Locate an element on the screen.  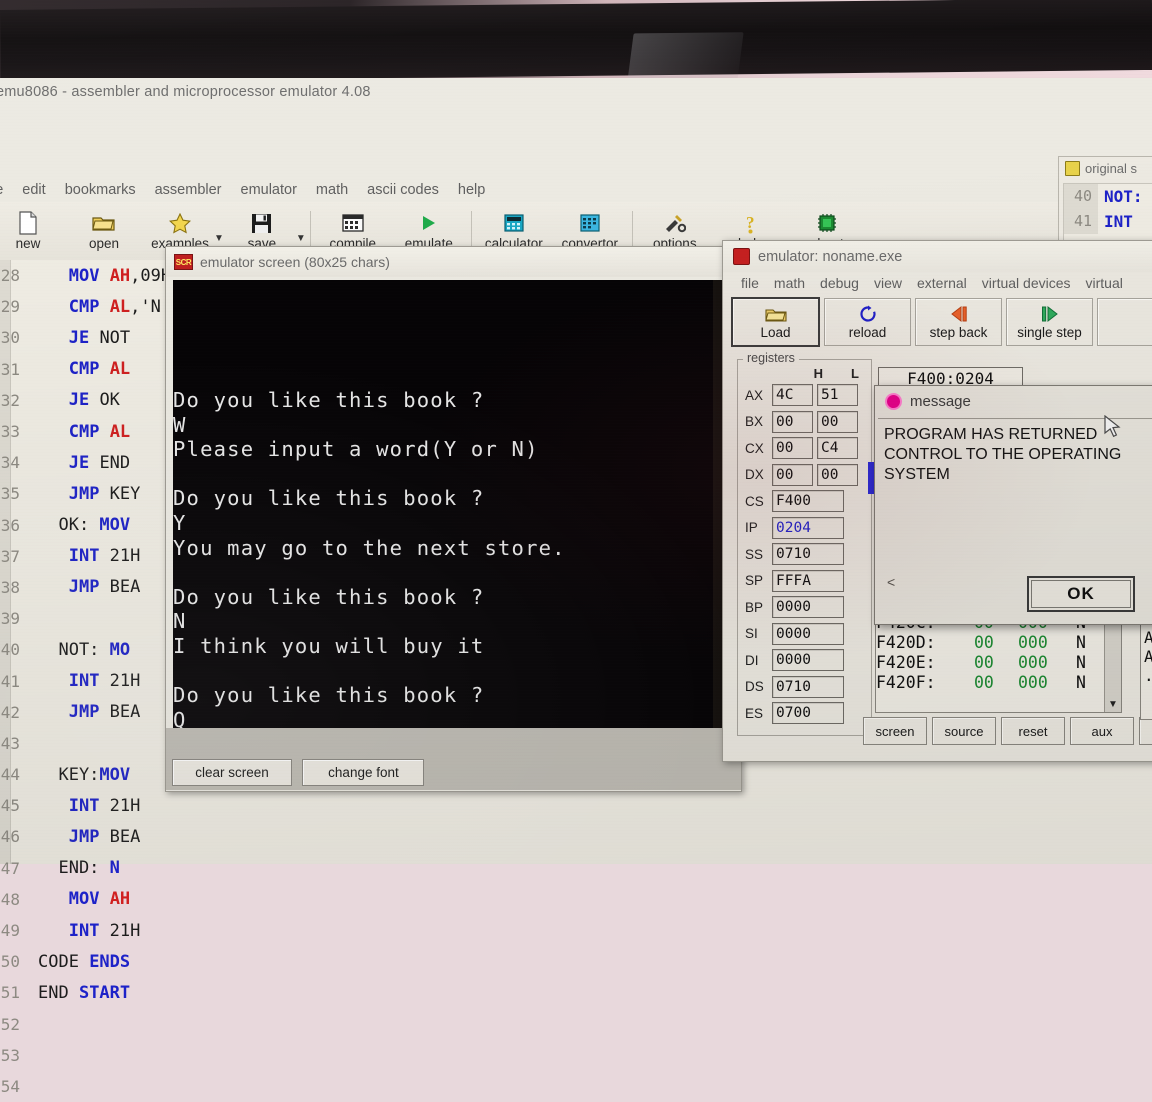
code-line: 43 is located at coordinates (85, 743).